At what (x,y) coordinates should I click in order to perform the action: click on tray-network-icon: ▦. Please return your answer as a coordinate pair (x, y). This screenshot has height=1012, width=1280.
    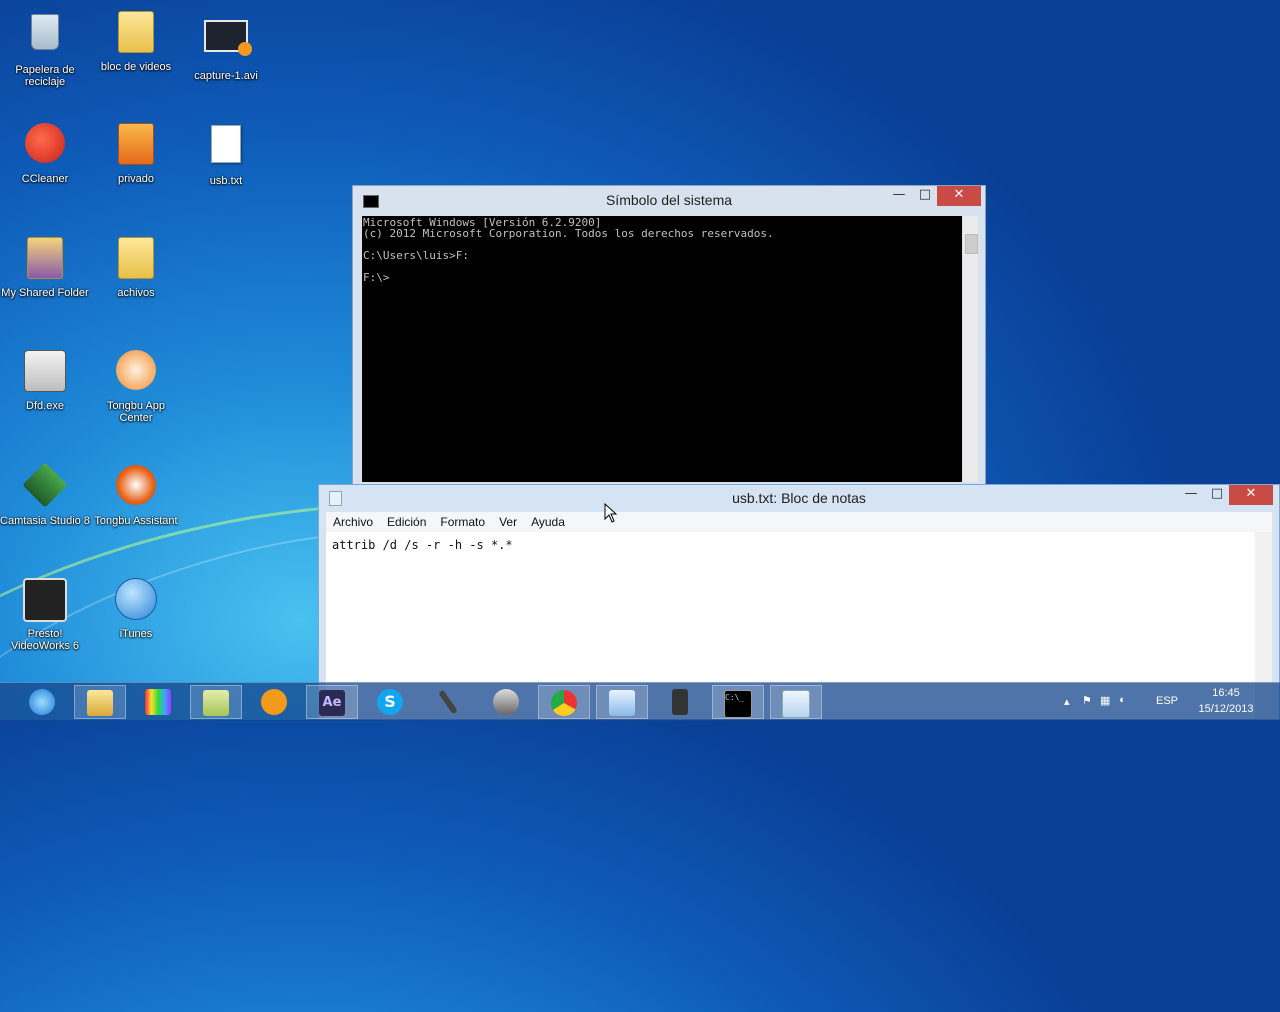
    Looking at the image, I should click on (1105, 700).